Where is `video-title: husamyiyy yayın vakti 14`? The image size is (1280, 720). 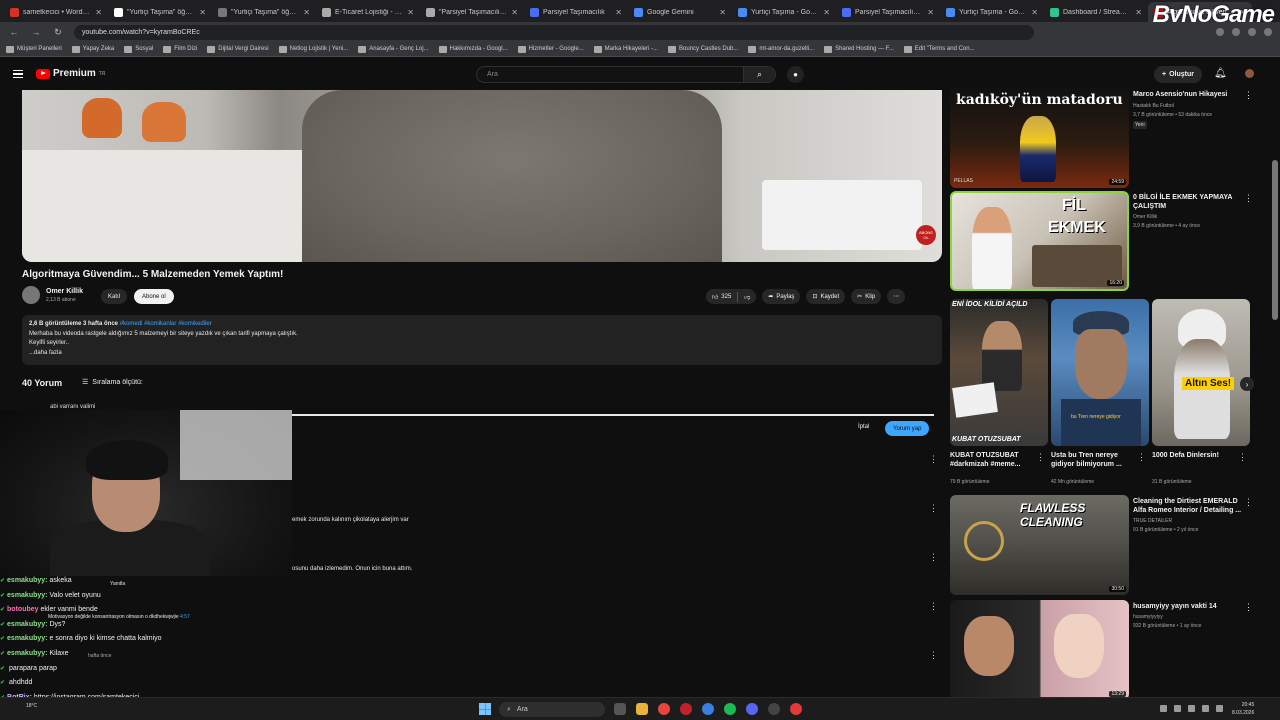 video-title: husamyiyy yayın vakti 14 is located at coordinates (1189, 606).